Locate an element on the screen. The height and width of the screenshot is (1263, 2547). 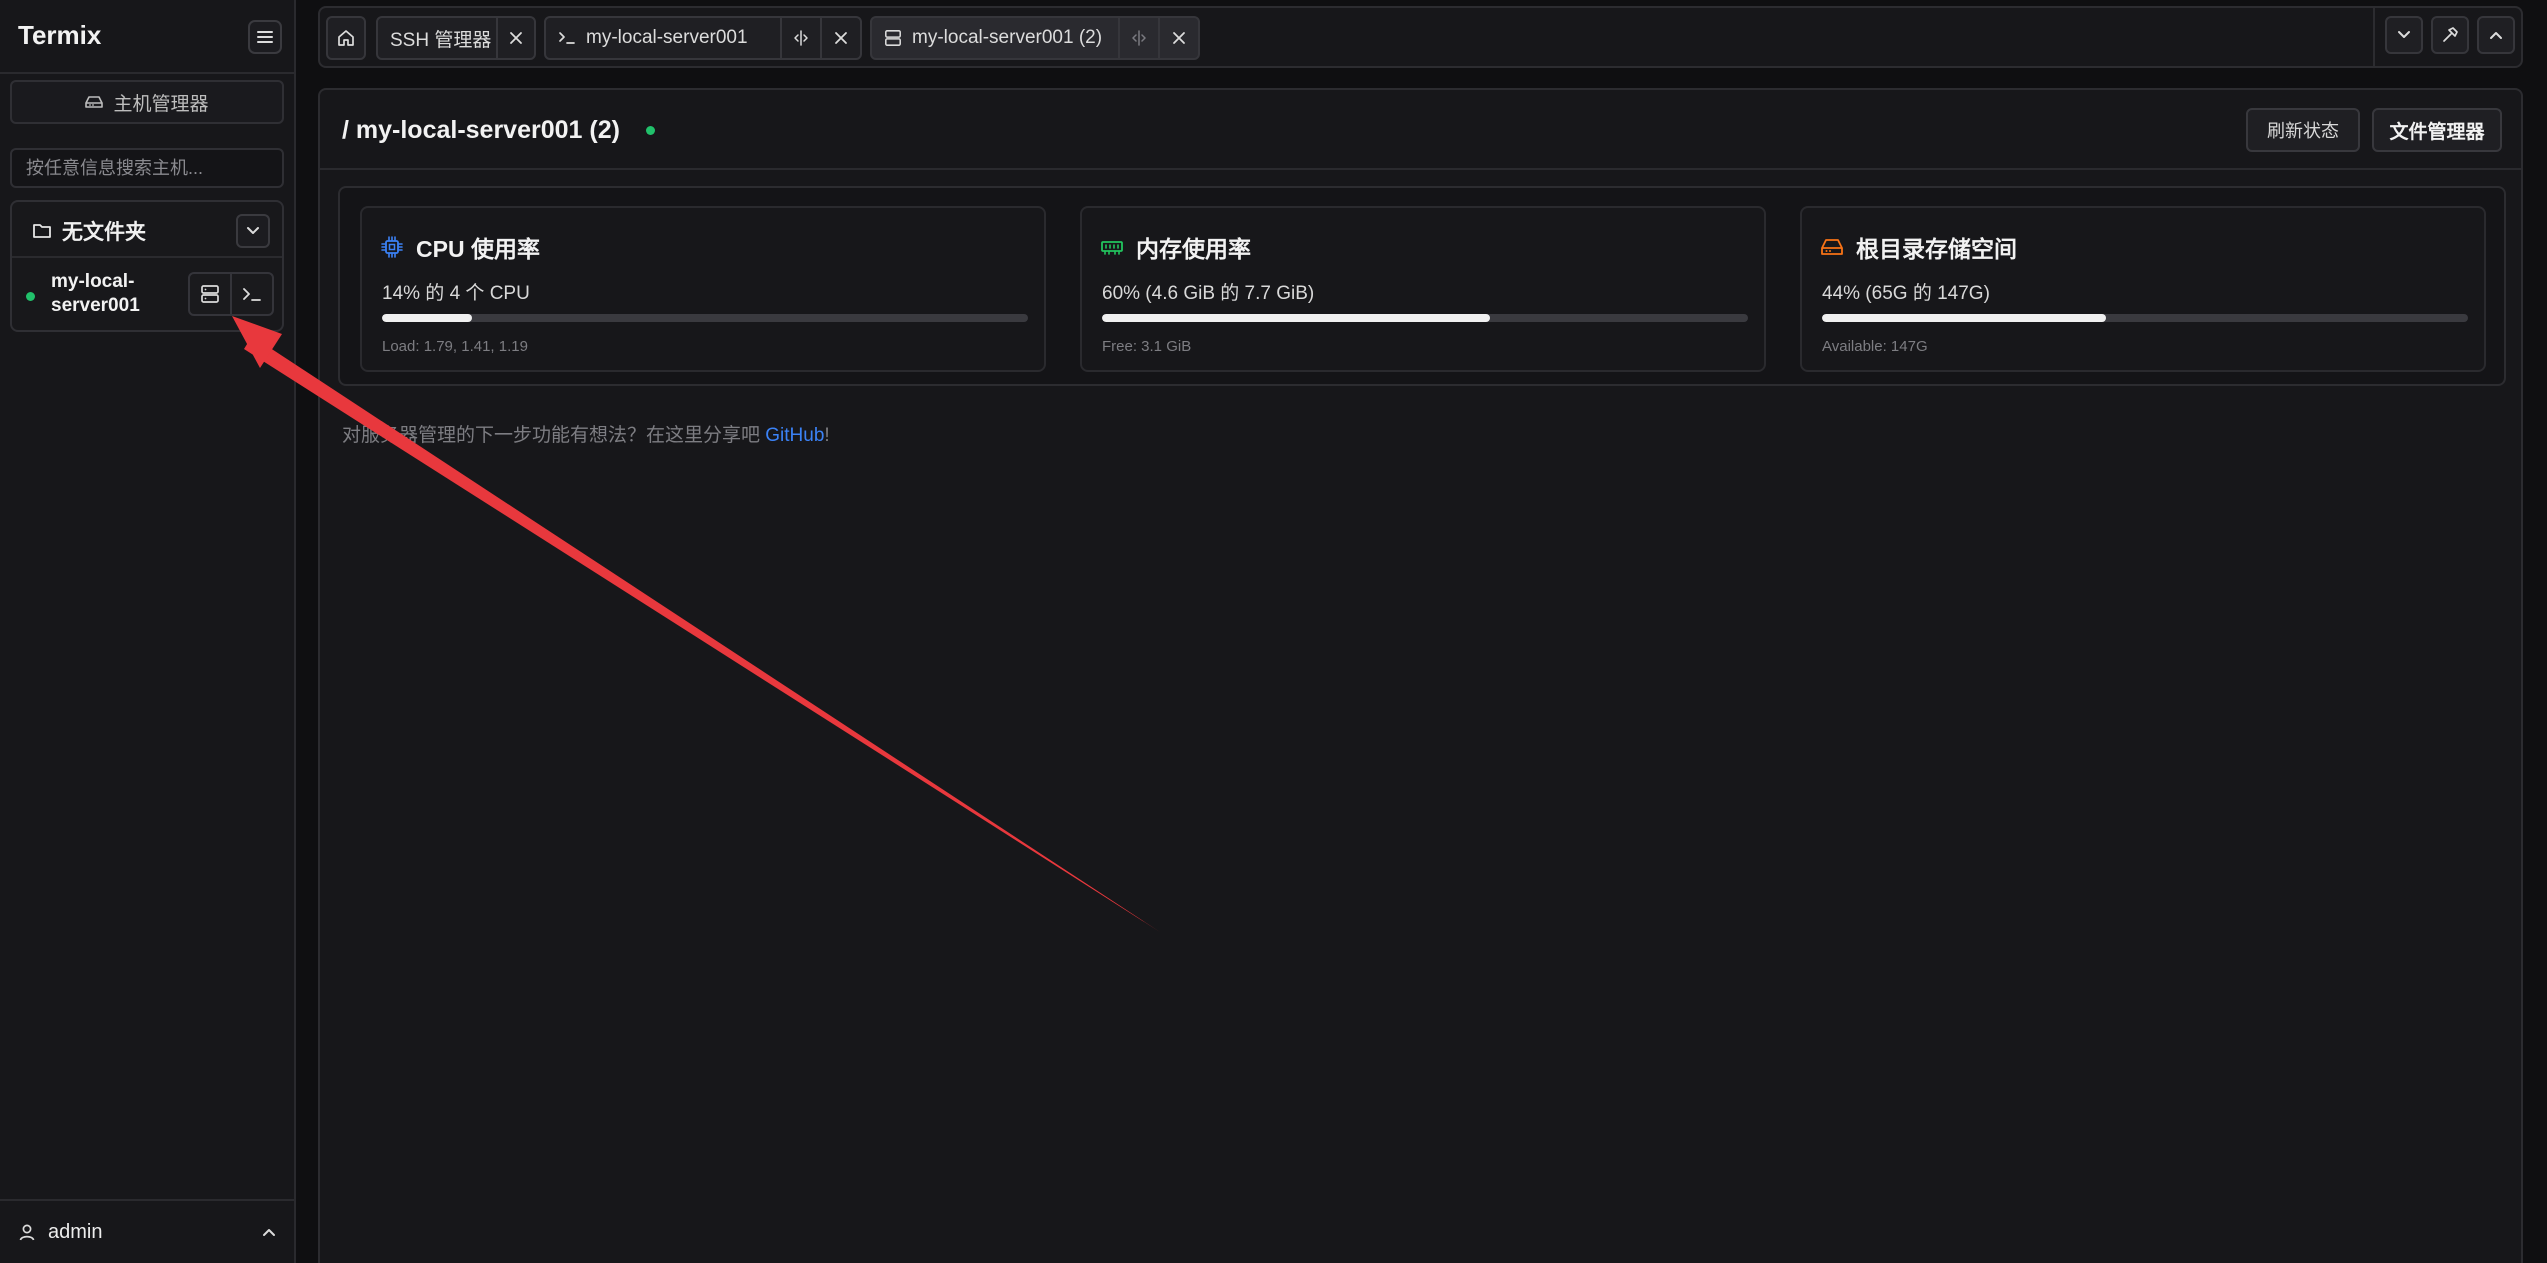
tab-label-wrap: my-local-server001 is located at coordinates (663, 38).